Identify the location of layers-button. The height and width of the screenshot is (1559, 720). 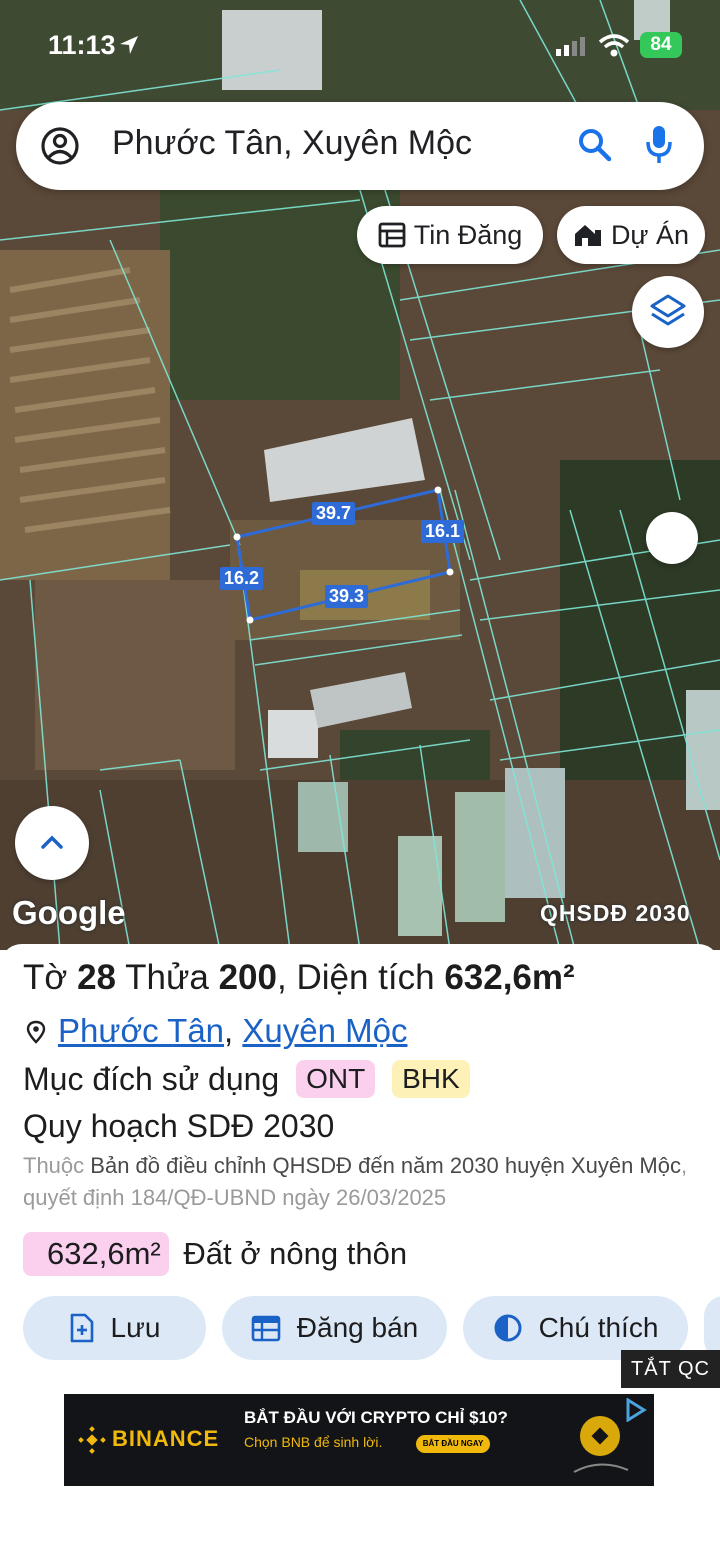
(668, 312).